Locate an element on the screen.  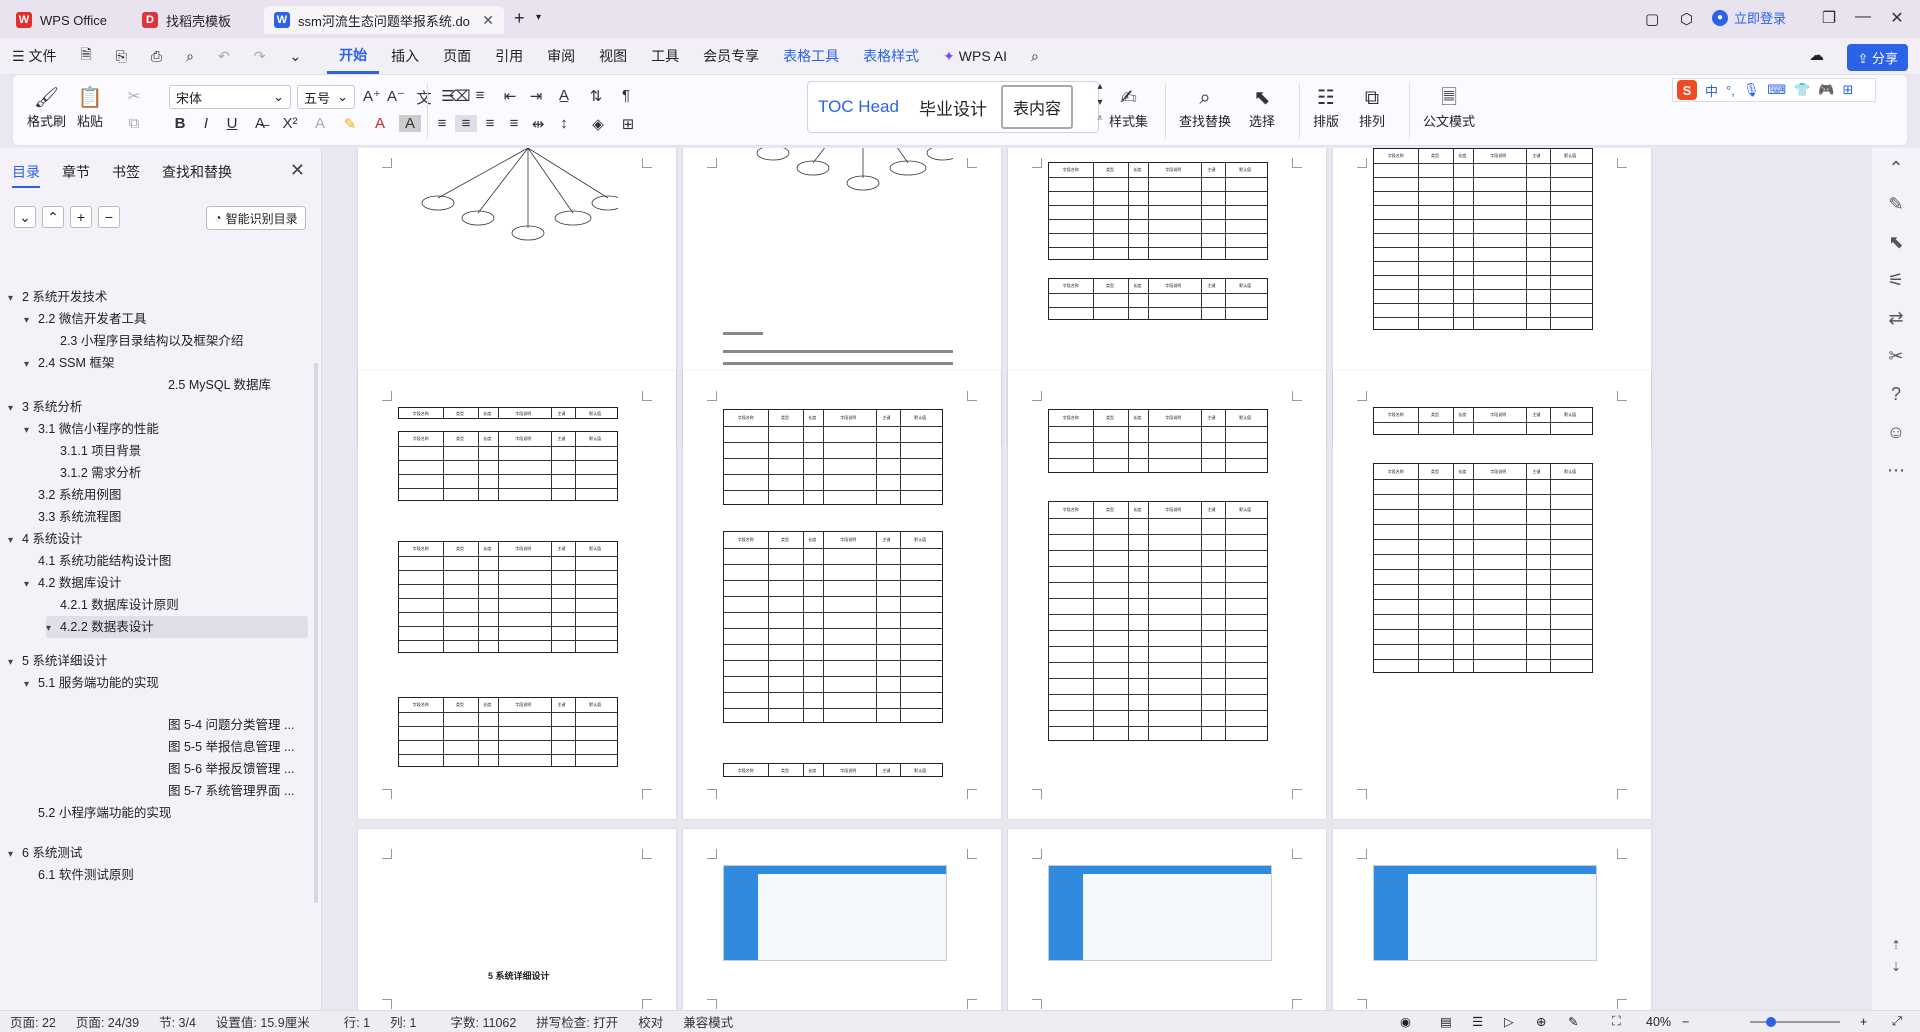
zoom-slider is located at coordinates (1795, 1022).